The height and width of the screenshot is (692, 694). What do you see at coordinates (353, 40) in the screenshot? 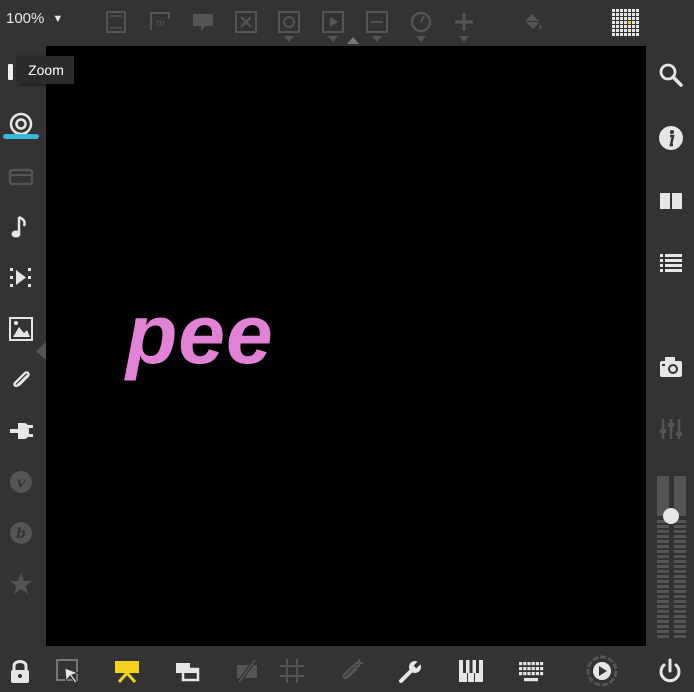
I see `toolbar-pointer` at bounding box center [353, 40].